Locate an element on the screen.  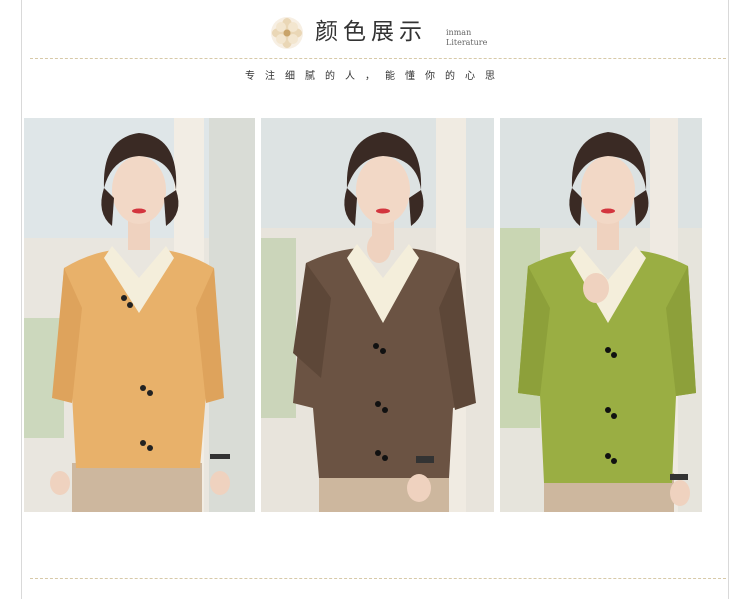
bottom-dotted-divider is located at coordinates (378, 578).